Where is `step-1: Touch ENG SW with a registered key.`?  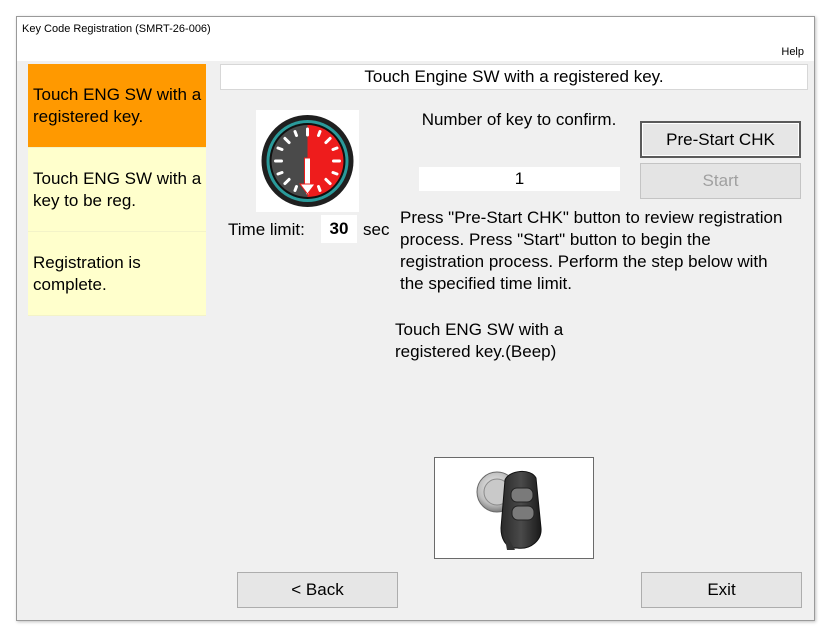 step-1: Touch ENG SW with a registered key. is located at coordinates (117, 106).